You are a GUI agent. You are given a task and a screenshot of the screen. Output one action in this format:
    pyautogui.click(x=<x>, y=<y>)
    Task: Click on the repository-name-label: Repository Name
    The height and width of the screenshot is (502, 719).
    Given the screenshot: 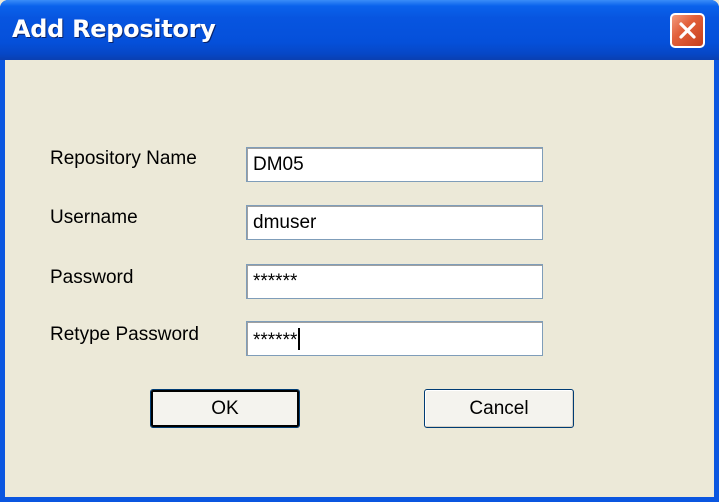 What is the action you would take?
    pyautogui.click(x=123, y=158)
    